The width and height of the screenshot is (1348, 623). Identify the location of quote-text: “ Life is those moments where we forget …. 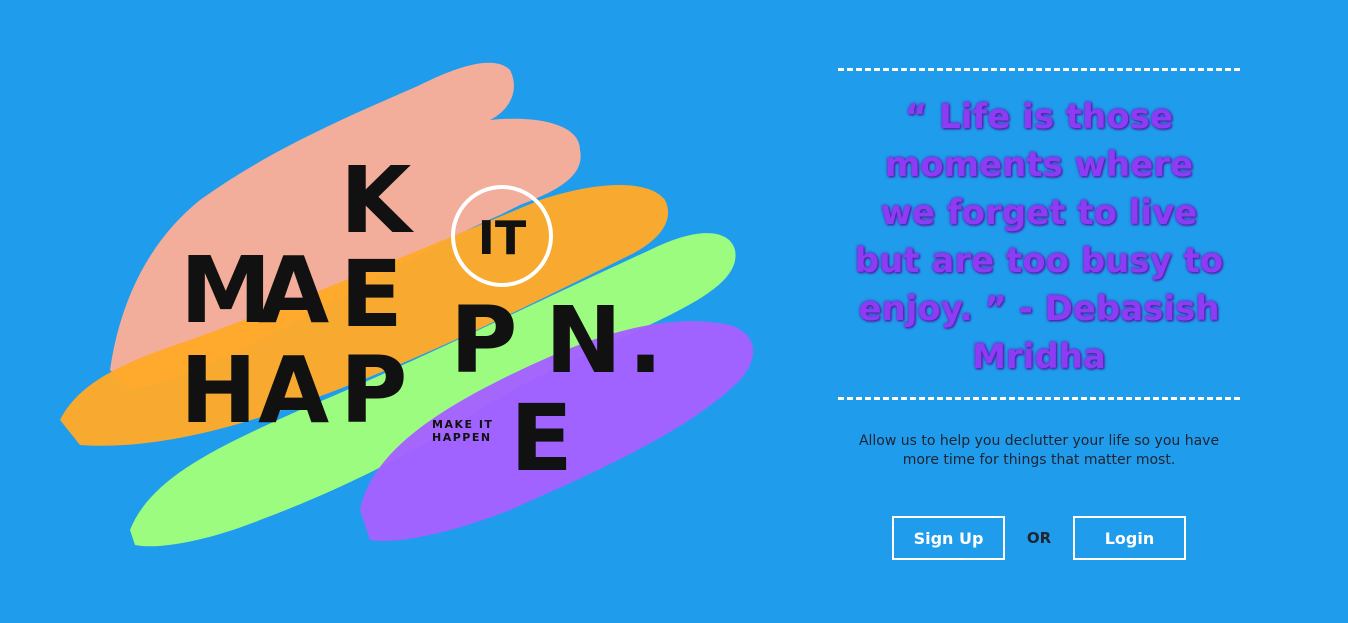
(1039, 237).